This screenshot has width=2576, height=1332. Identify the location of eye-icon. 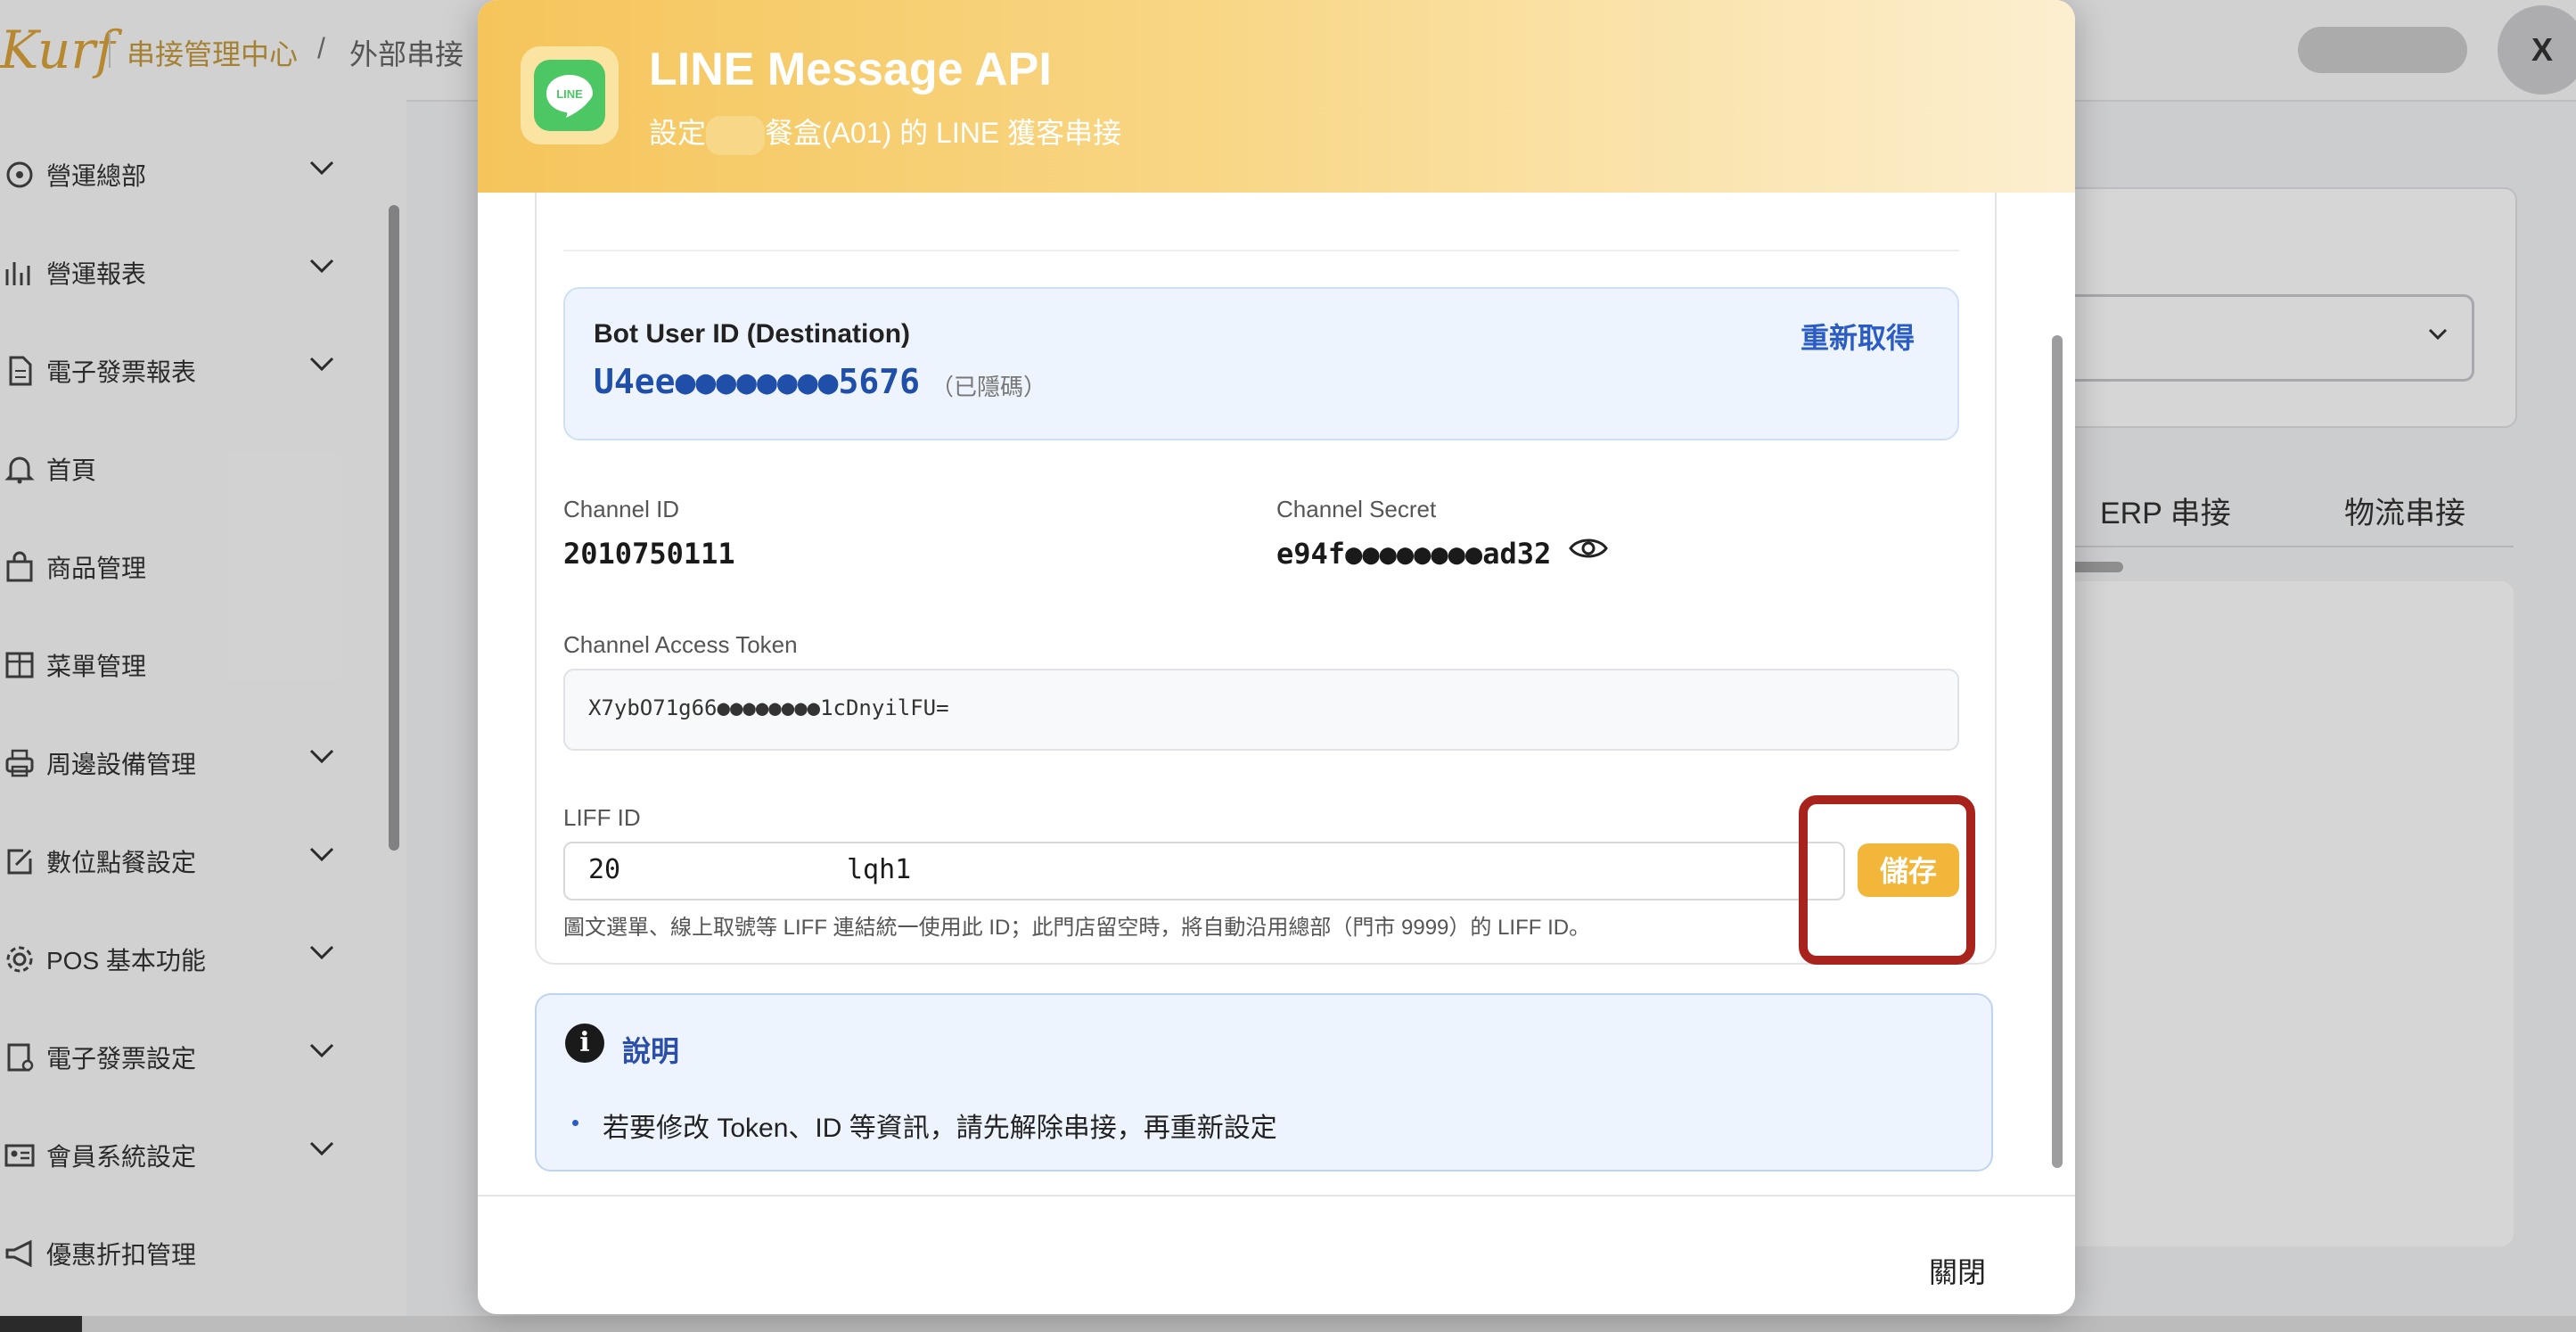
(1589, 550).